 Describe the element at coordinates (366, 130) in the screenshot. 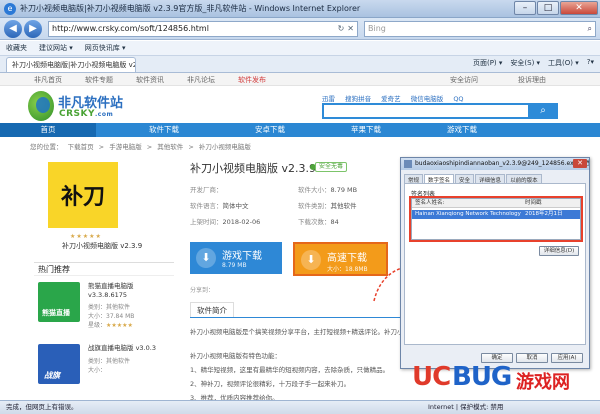

I see `mainnav-ios: 苹果下载` at that location.